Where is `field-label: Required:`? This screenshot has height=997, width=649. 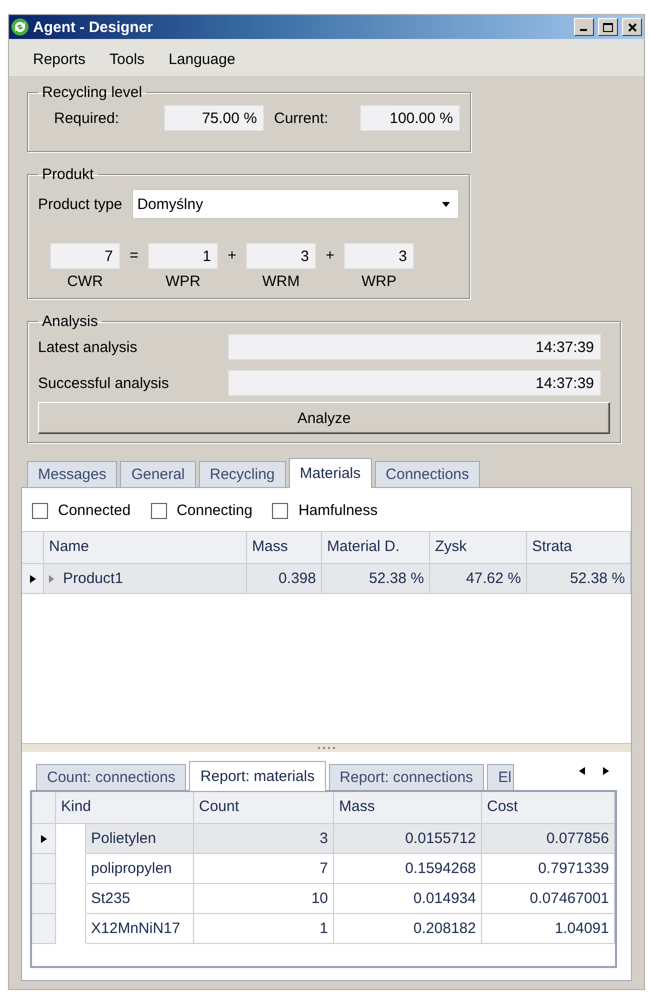 field-label: Required: is located at coordinates (87, 118).